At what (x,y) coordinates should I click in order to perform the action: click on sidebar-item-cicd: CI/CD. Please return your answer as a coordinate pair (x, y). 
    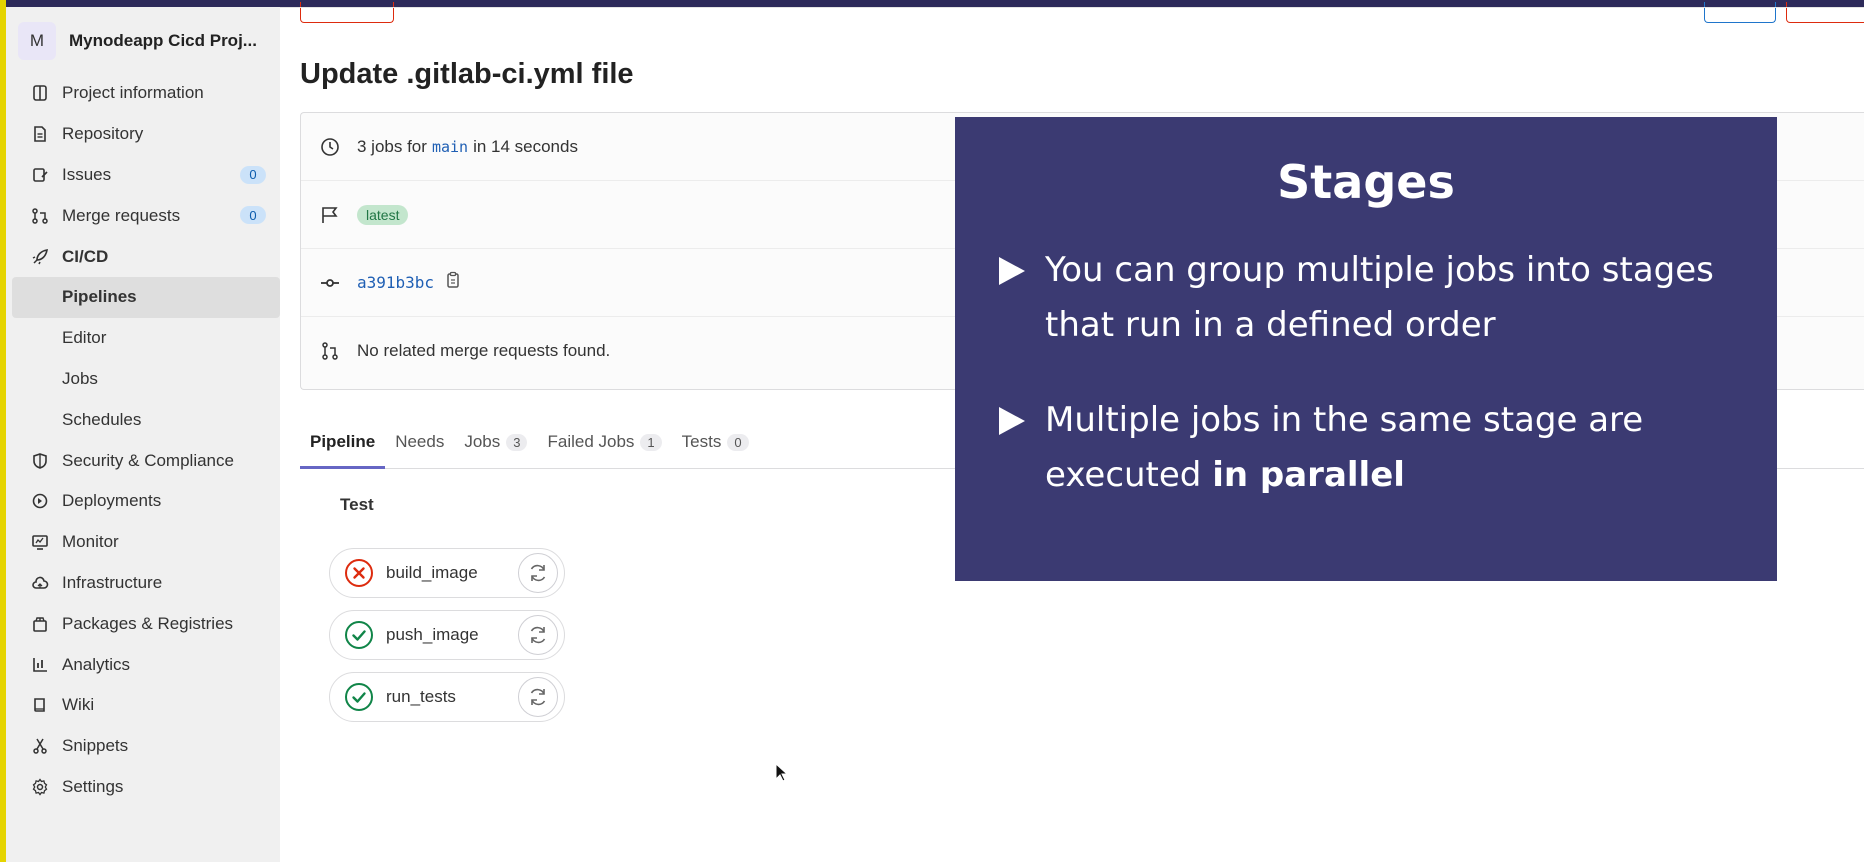
    Looking at the image, I should click on (146, 256).